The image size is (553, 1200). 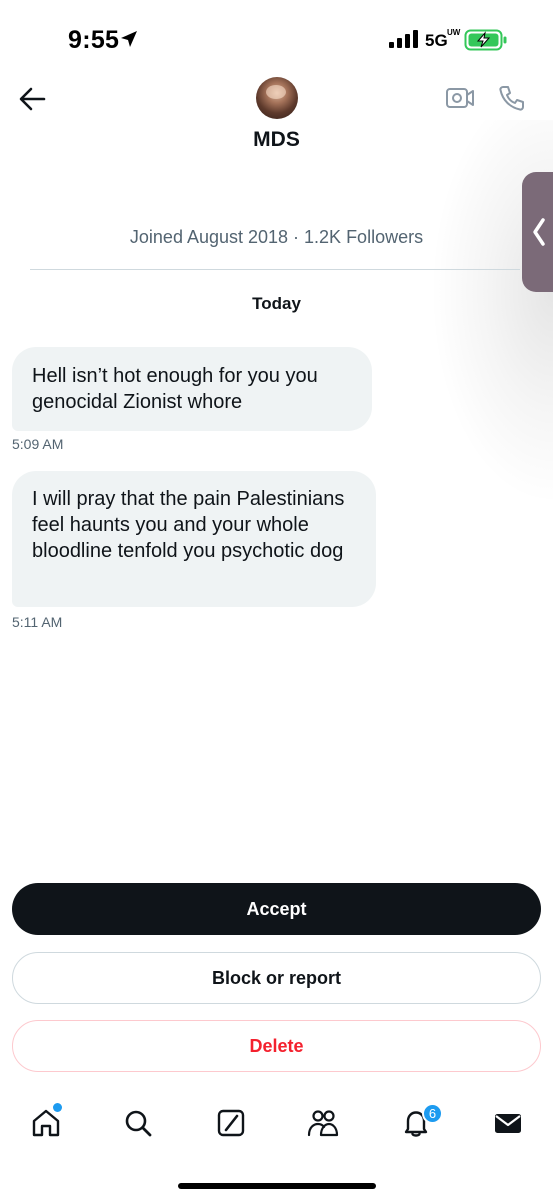 What do you see at coordinates (276, 140) in the screenshot?
I see `contact-name: MDS` at bounding box center [276, 140].